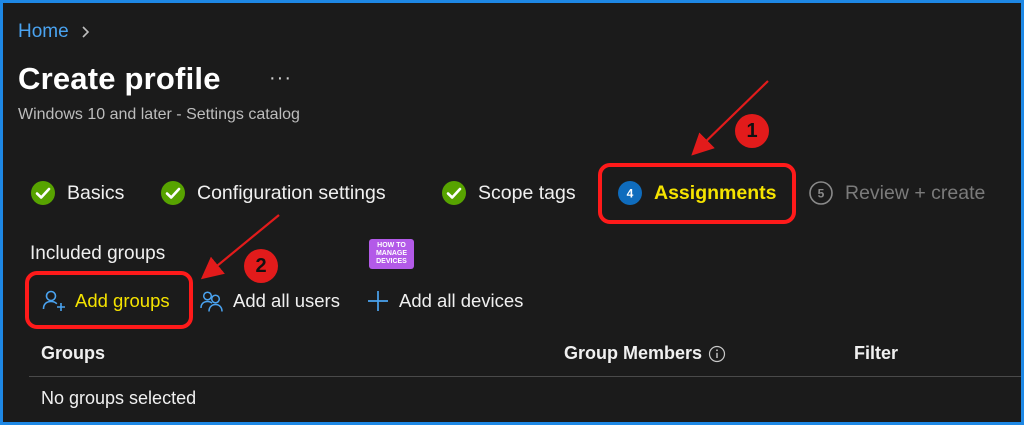  I want to click on step-number-5-icon: 5, so click(821, 193).